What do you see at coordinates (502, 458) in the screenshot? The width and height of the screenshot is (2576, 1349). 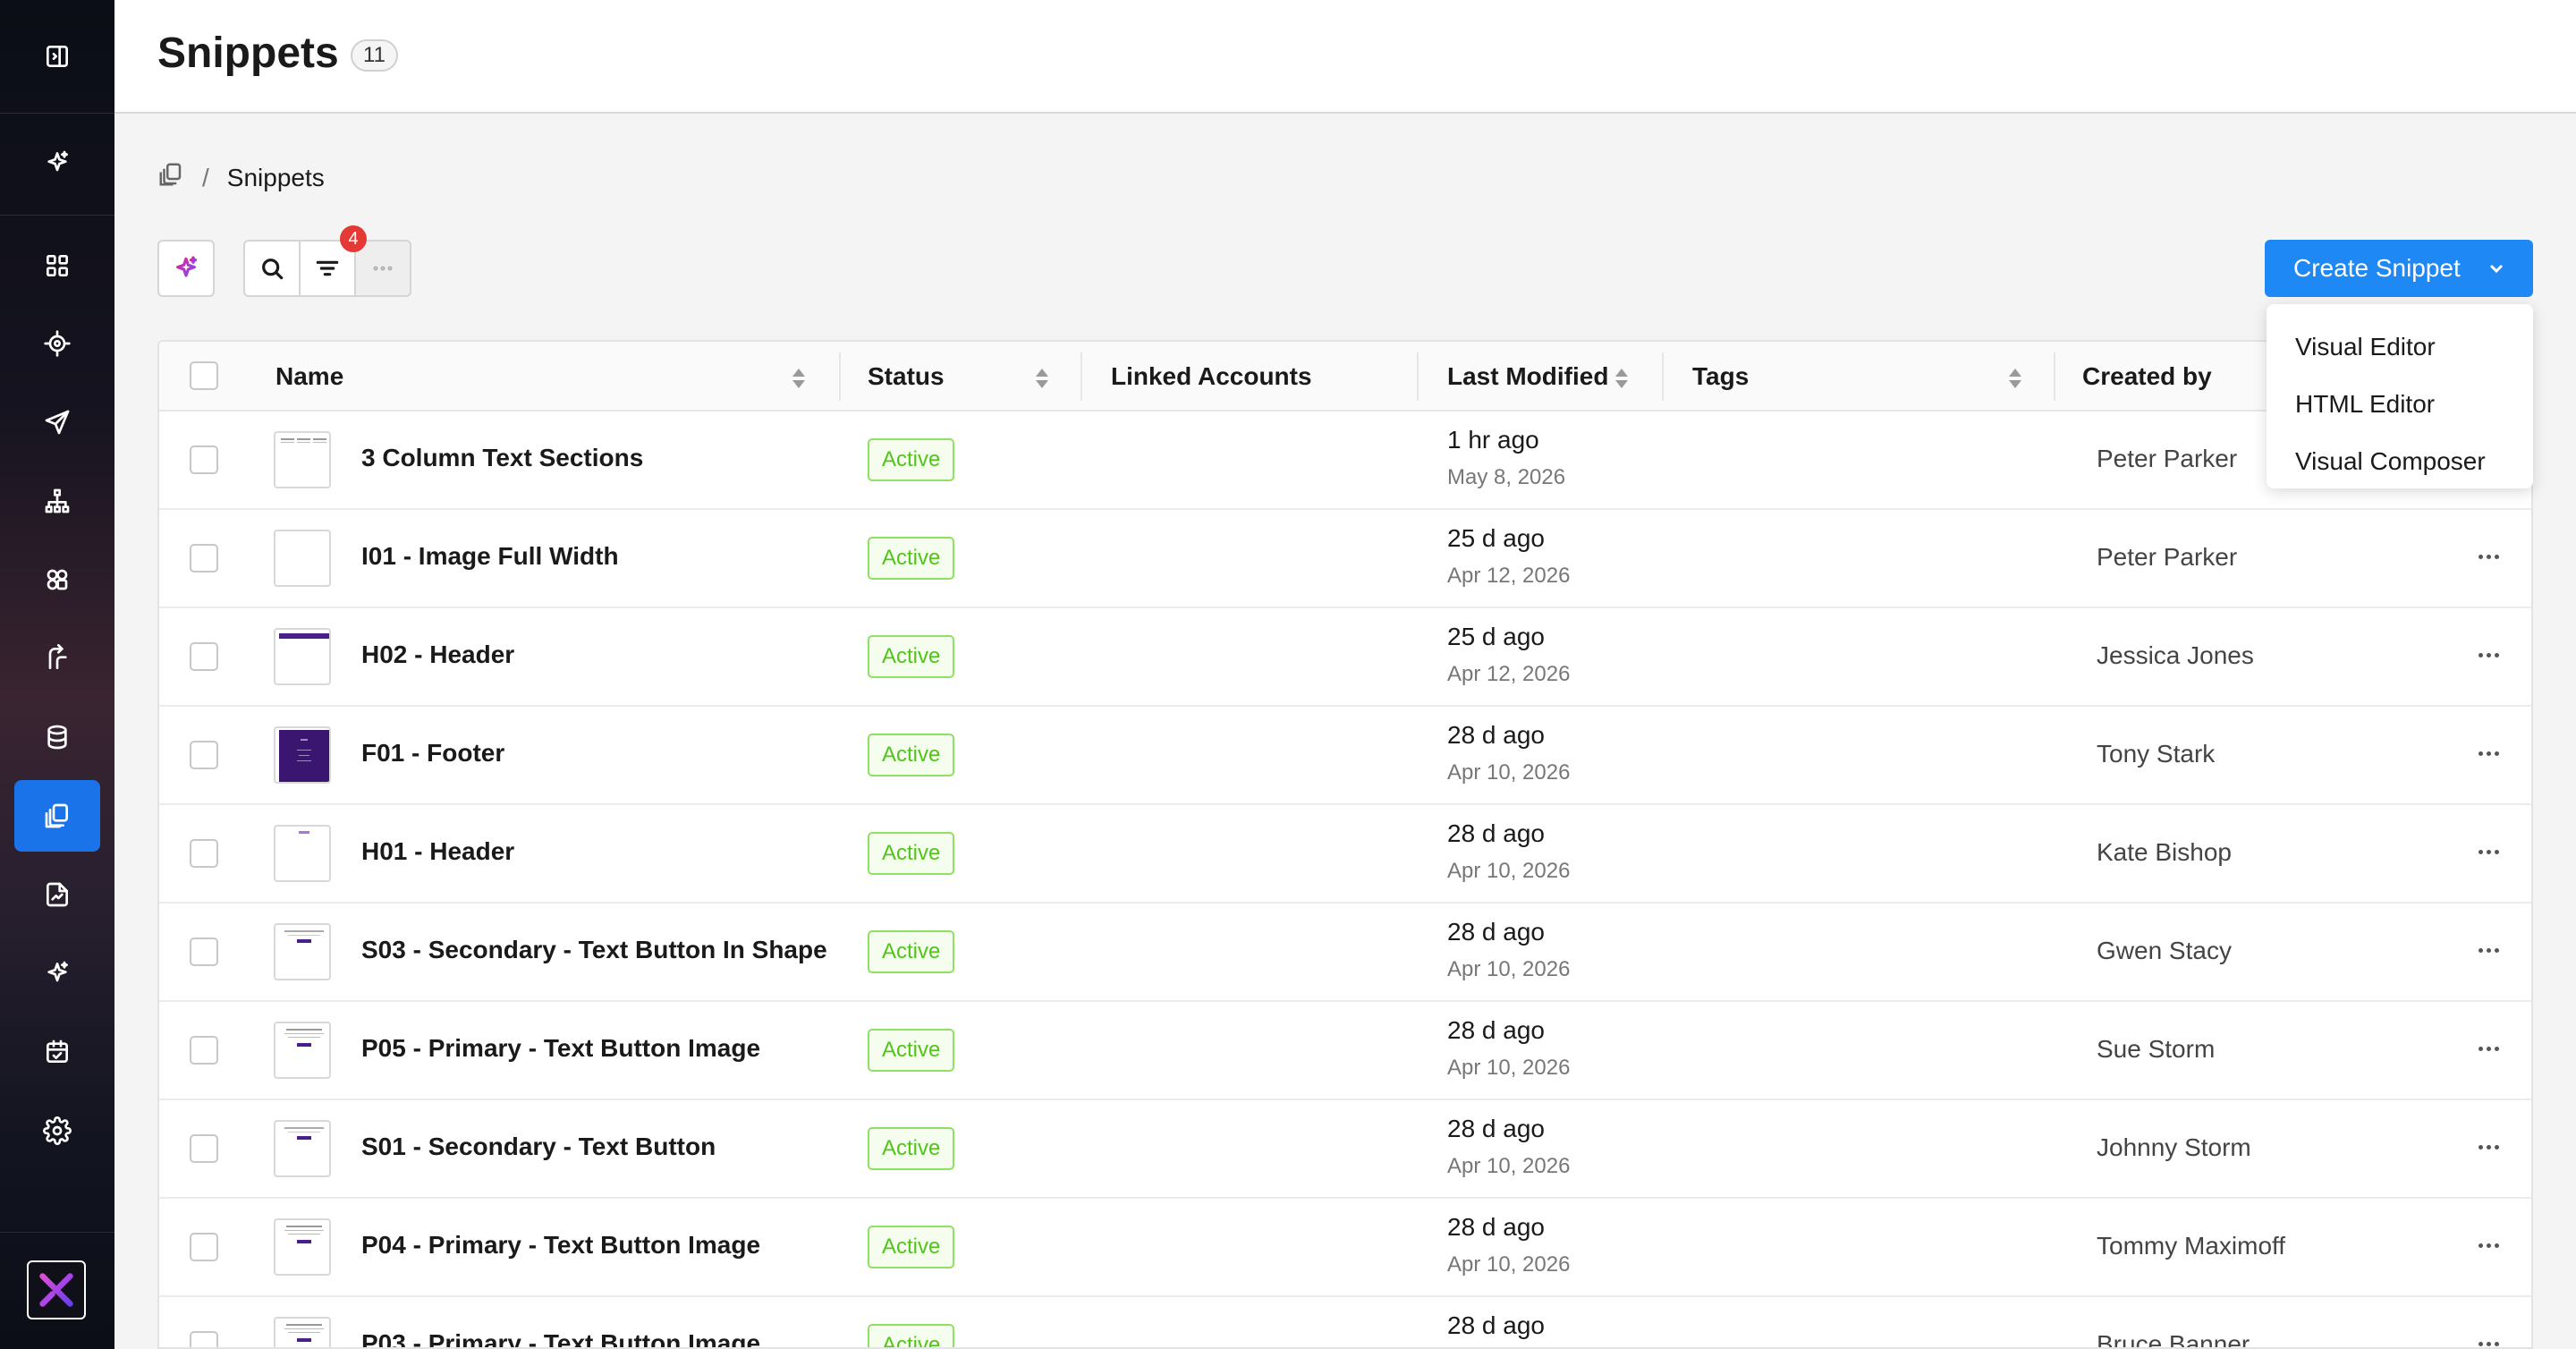 I see `snippet-name: 3 Column Text Sections` at bounding box center [502, 458].